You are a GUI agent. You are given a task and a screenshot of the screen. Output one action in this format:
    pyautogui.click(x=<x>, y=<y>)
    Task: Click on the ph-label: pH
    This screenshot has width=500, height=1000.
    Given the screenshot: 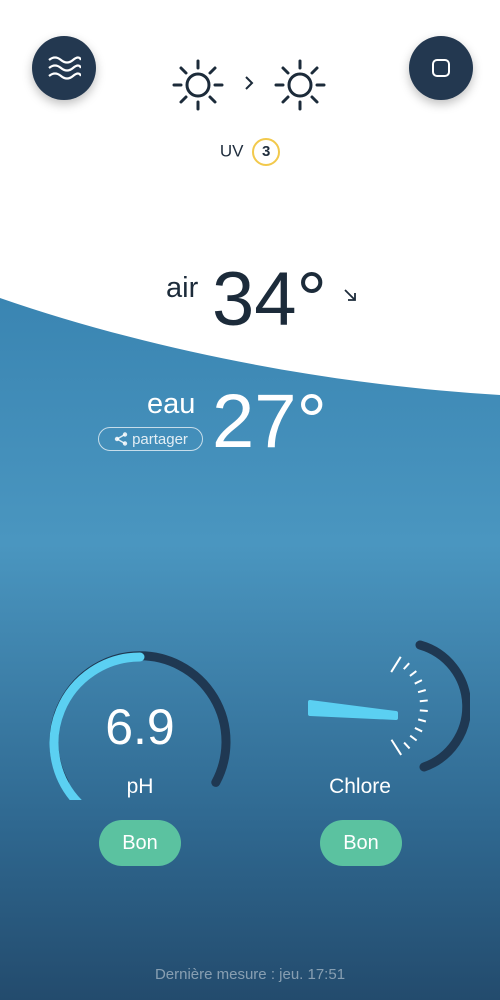 What is the action you would take?
    pyautogui.click(x=140, y=786)
    